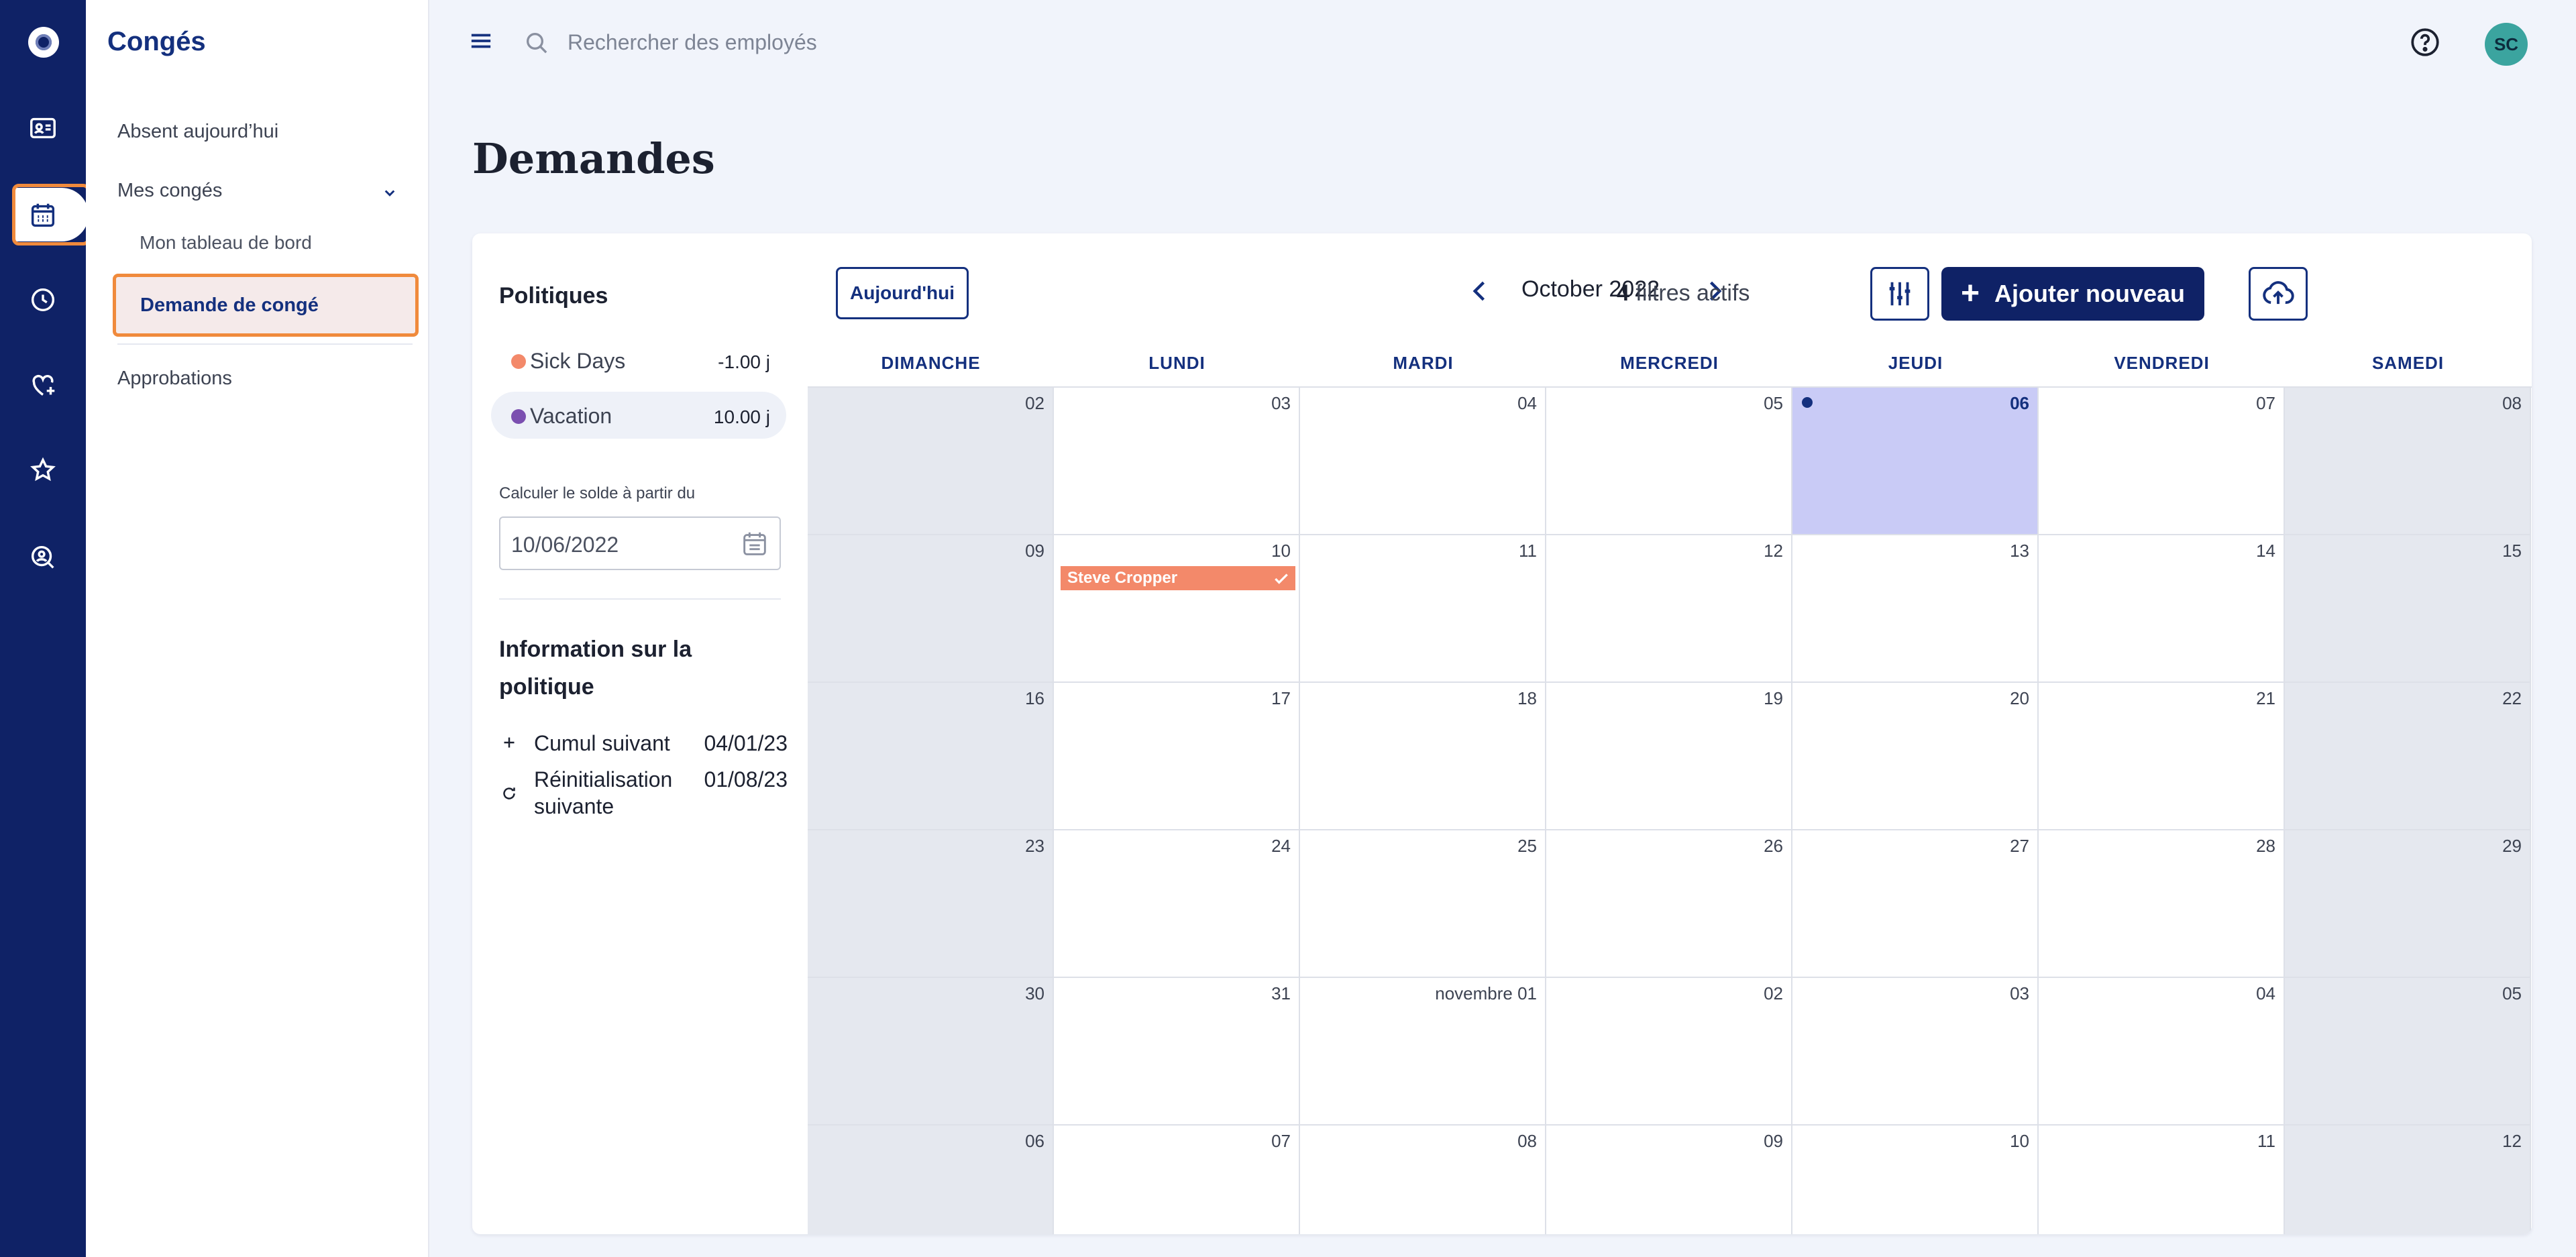 The width and height of the screenshot is (2576, 1257). I want to click on sliders-icon, so click(1900, 294).